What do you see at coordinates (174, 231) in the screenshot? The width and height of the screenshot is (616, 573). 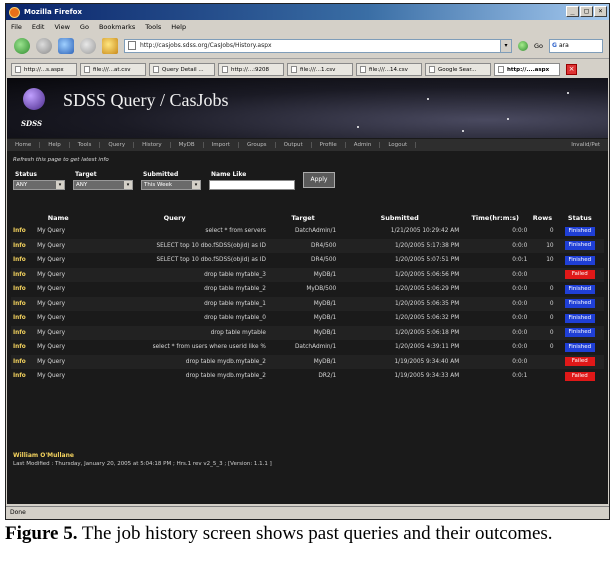 I see `query-text: select * from servers` at bounding box center [174, 231].